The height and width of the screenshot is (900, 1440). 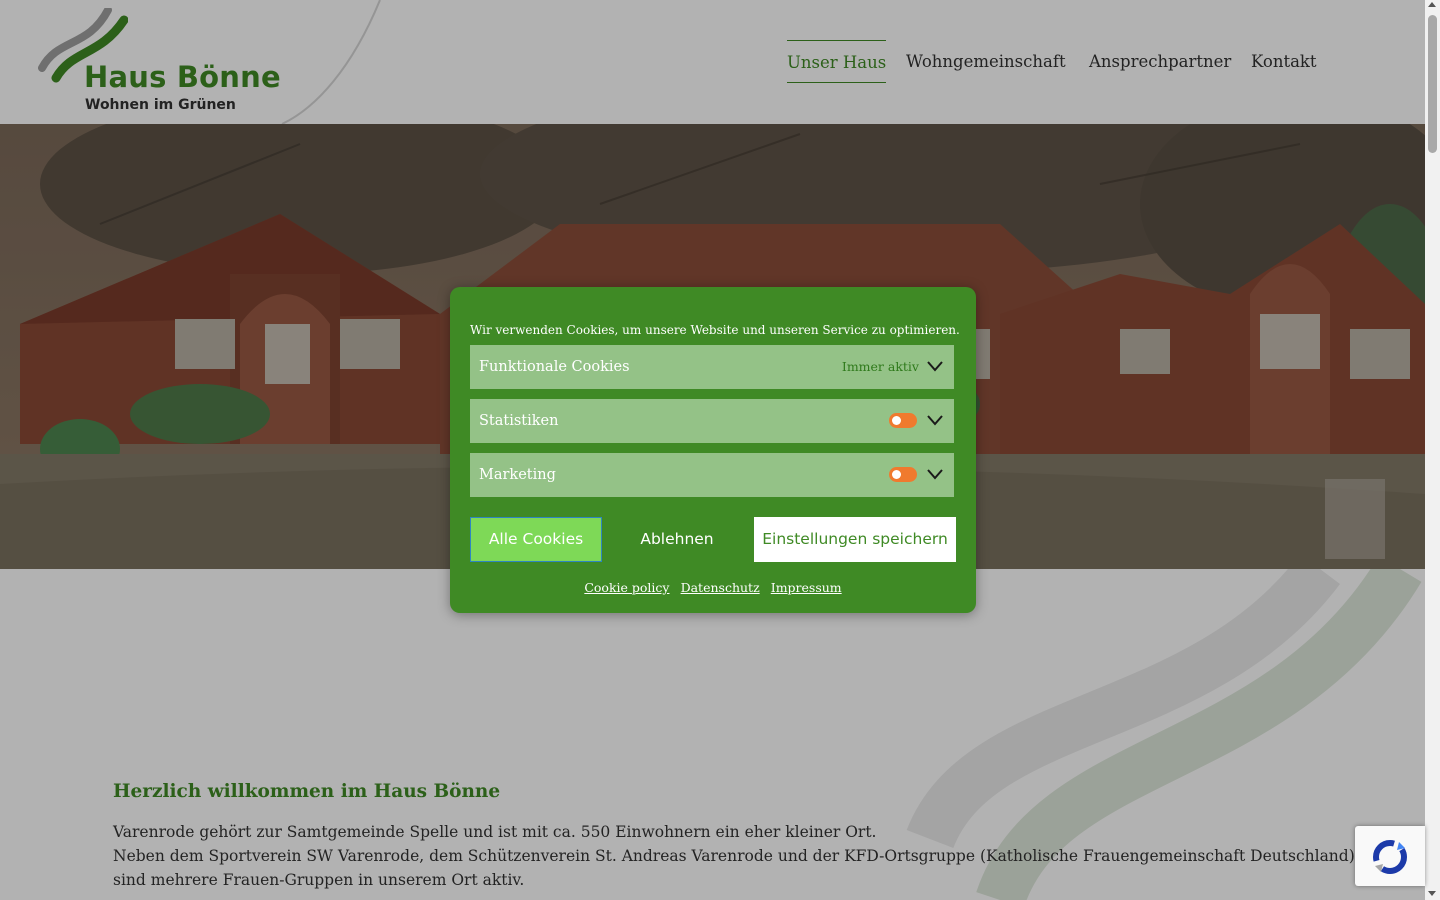 I want to click on cookie-links: Cookie policy Datenschutz Impressum, so click(x=713, y=586).